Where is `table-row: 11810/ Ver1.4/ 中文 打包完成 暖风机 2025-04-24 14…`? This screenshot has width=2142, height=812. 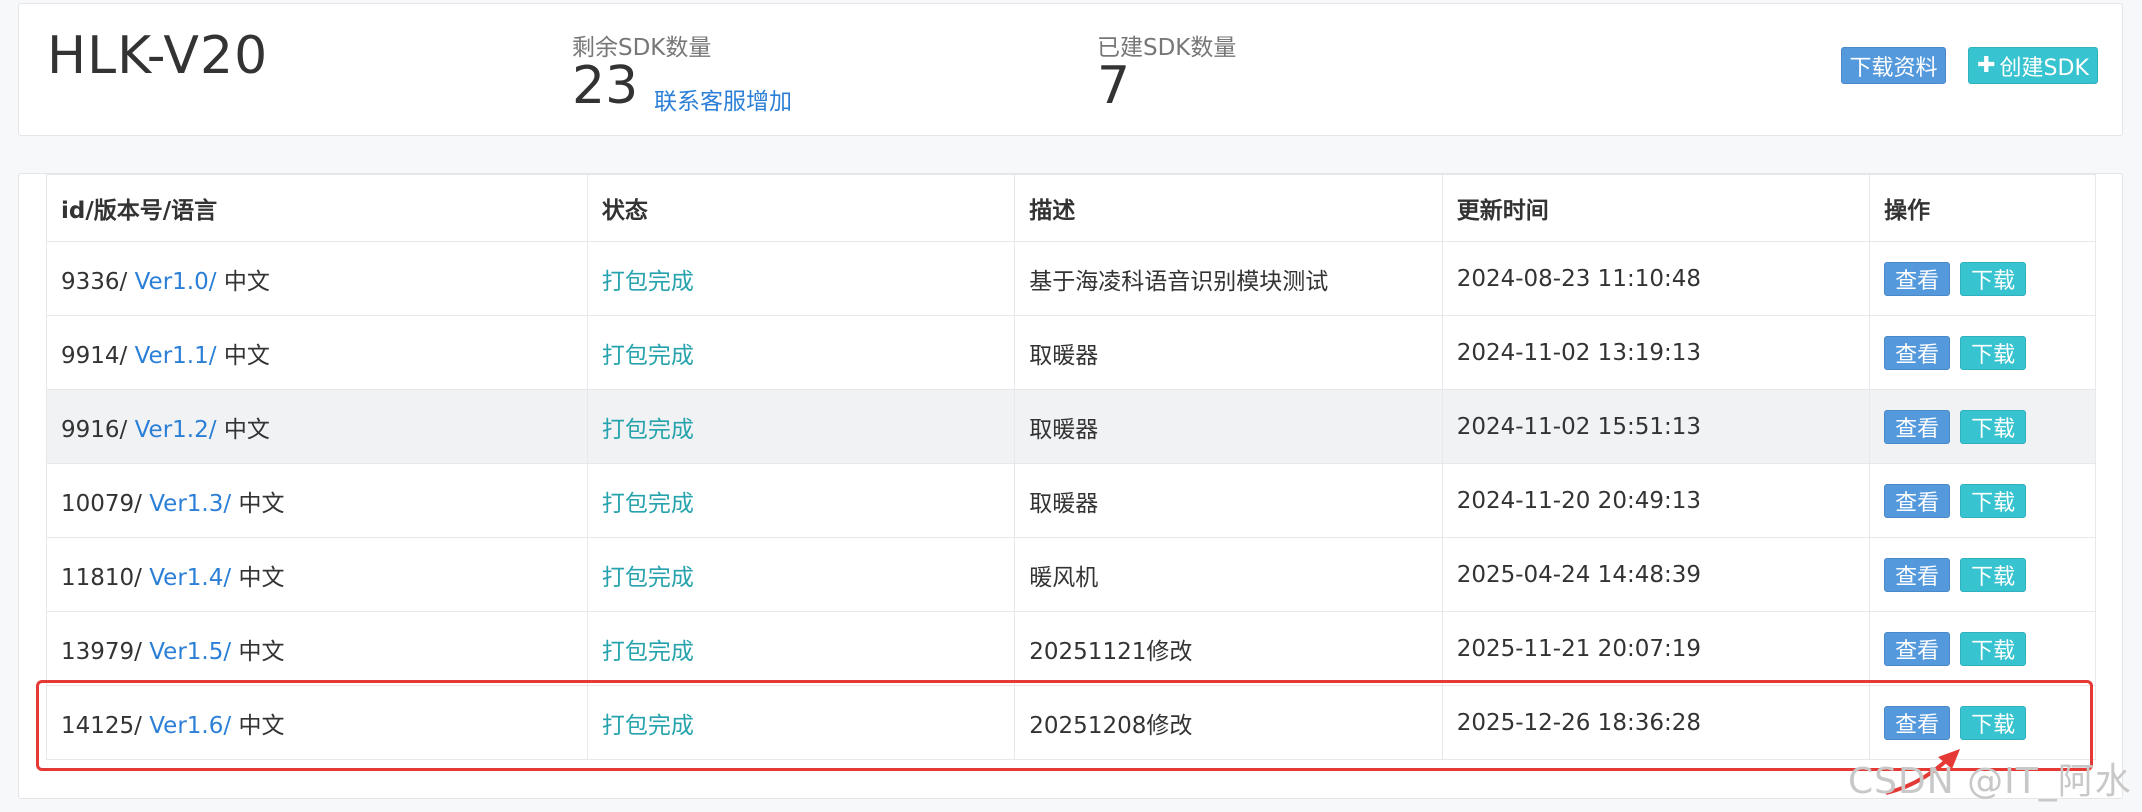
table-row: 11810/ Ver1.4/ 中文 打包完成 暖风机 2025-04-24 14… is located at coordinates (1071, 574).